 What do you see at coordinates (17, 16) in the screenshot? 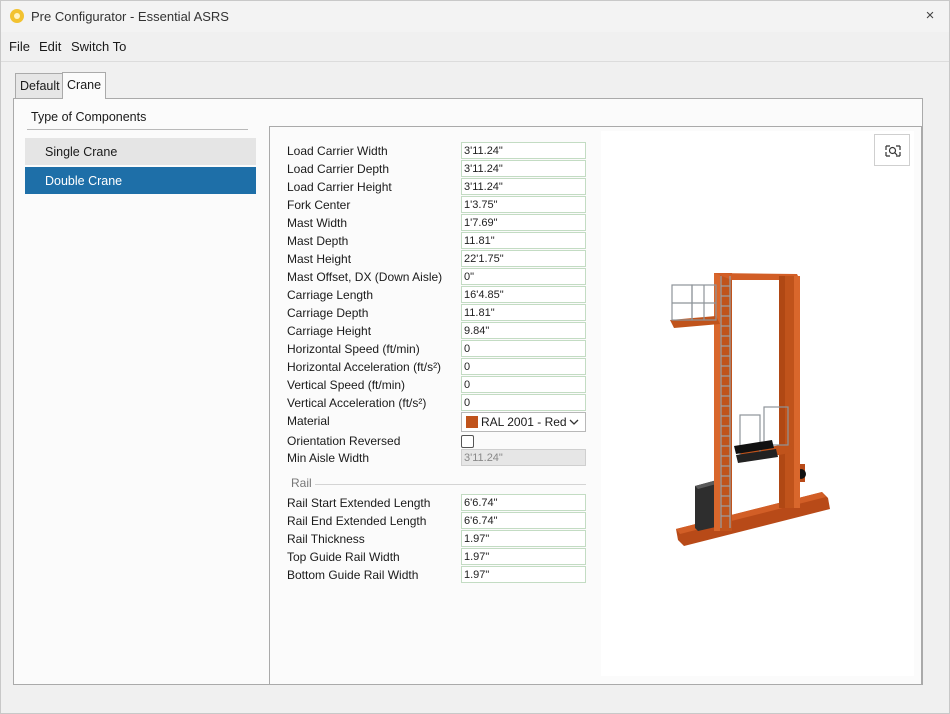
I see `app-logo-icon` at bounding box center [17, 16].